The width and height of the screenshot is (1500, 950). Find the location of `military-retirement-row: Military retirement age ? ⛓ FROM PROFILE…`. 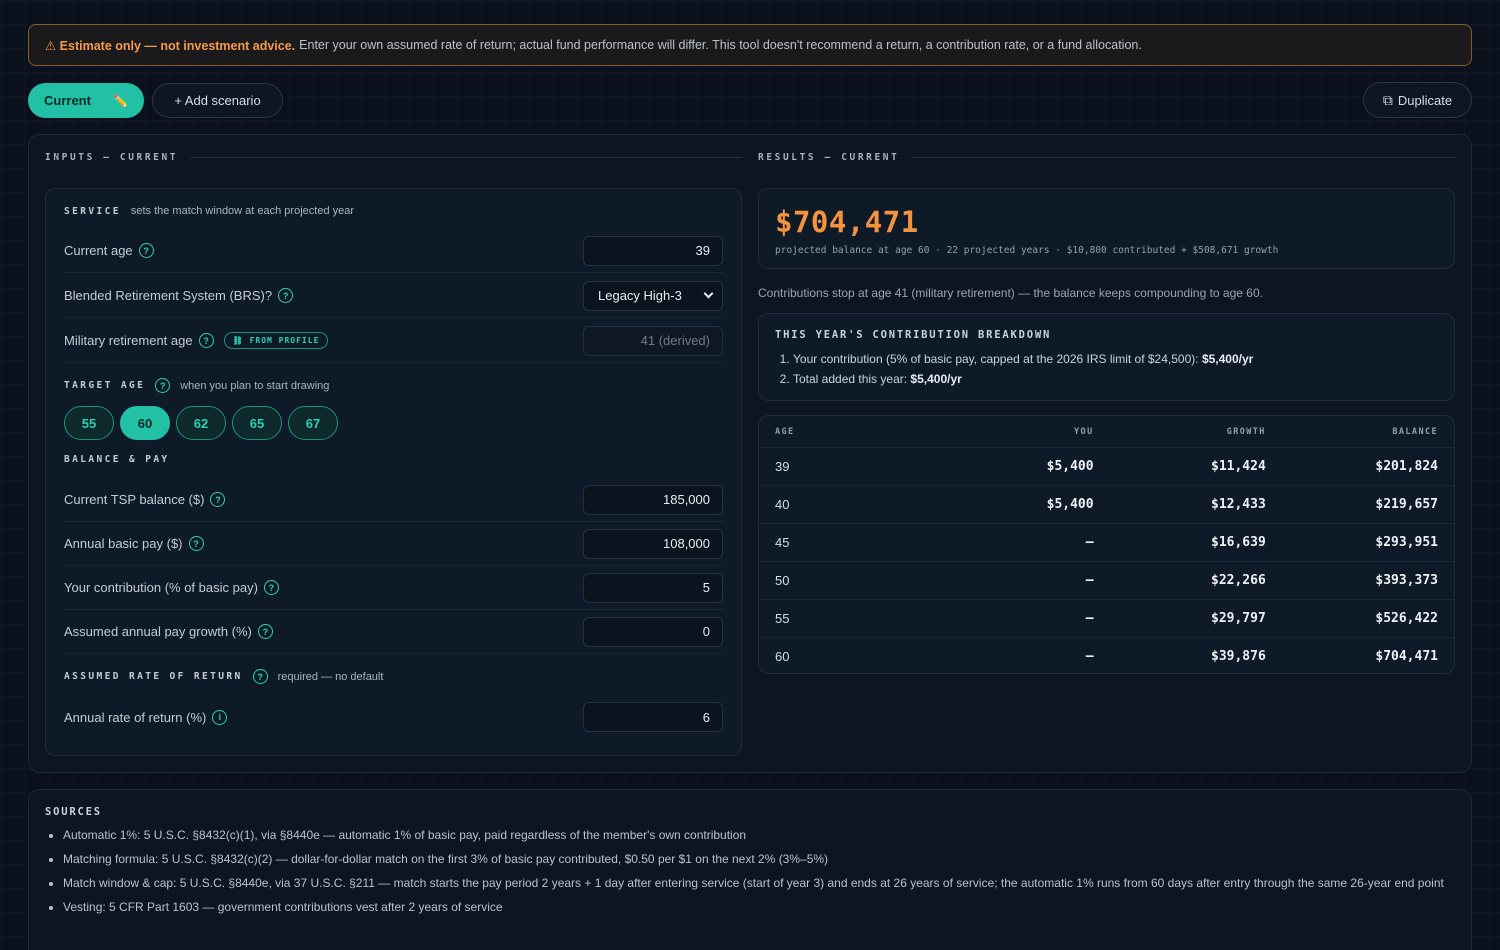

military-retirement-row: Military retirement age ? ⛓ FROM PROFILE… is located at coordinates (393, 341).